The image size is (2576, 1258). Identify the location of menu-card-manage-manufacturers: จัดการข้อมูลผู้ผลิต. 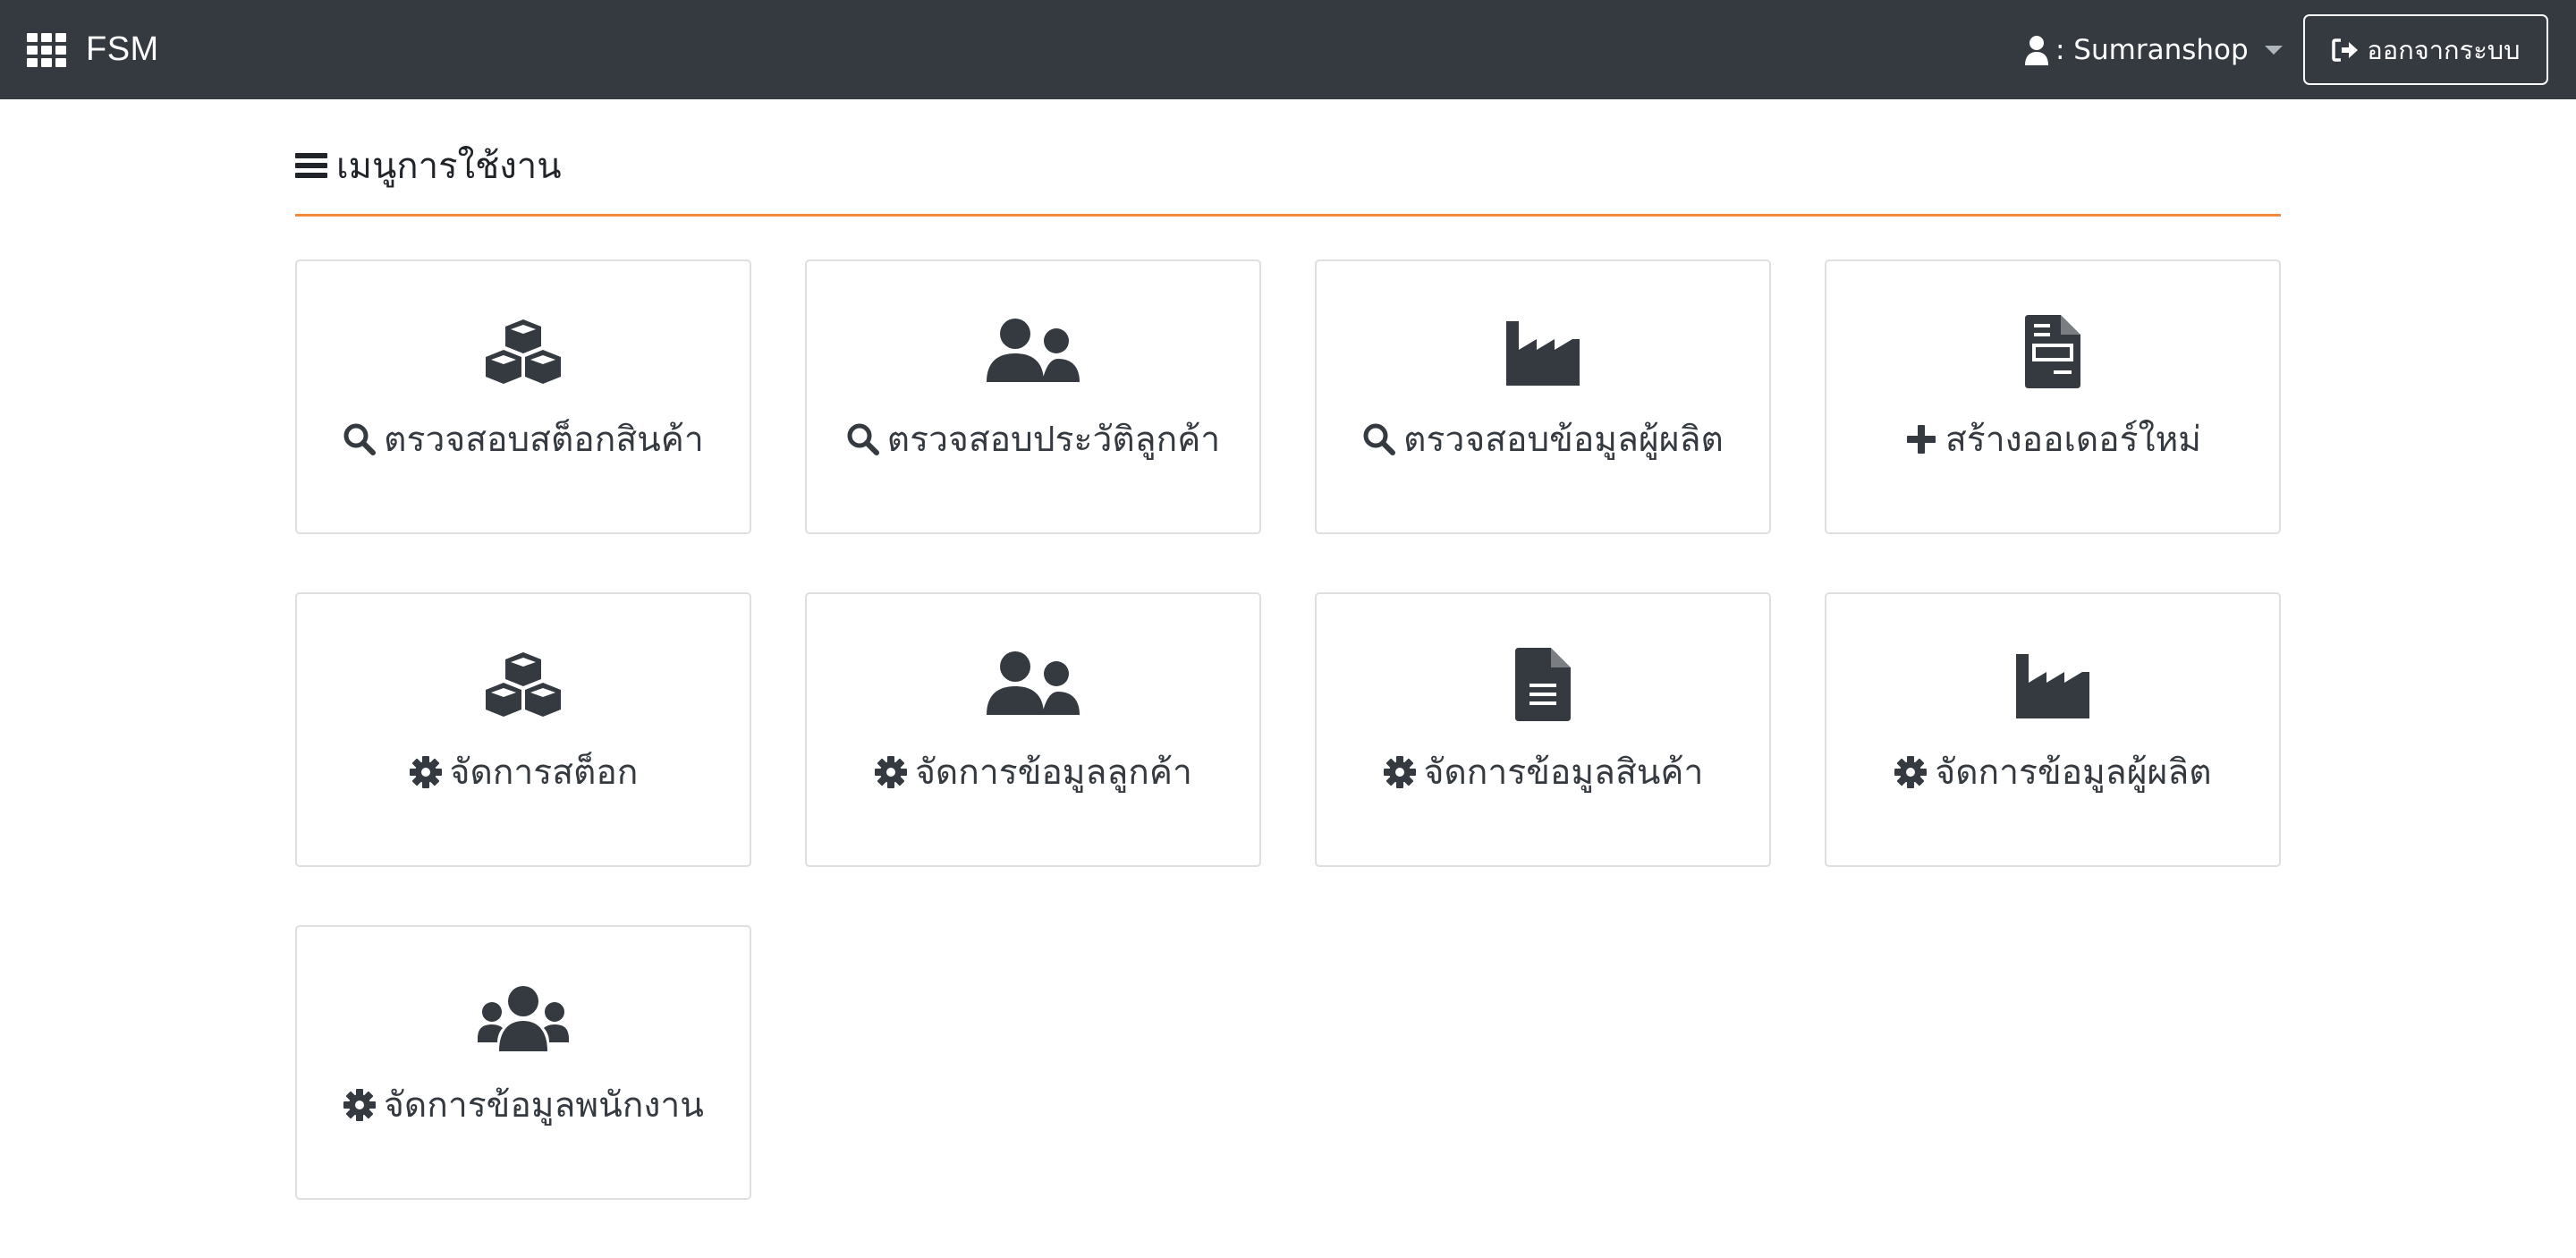
(2053, 729).